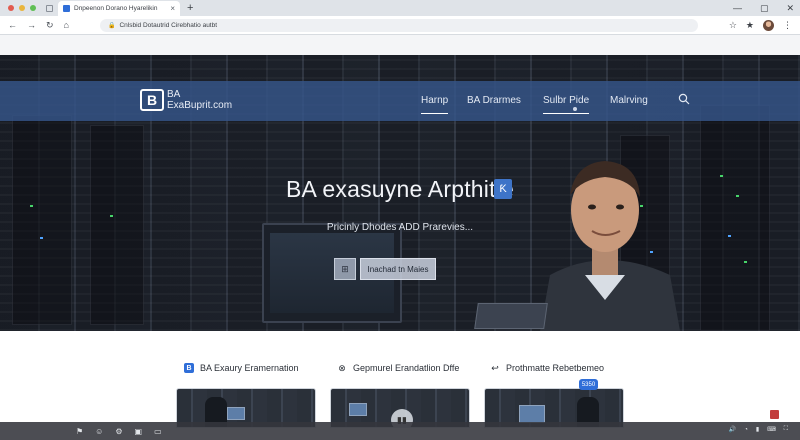 The image size is (800, 440). What do you see at coordinates (760, 25) in the screenshot?
I see `toolbar-right-icons: ☆ ★ ⋮` at bounding box center [760, 25].